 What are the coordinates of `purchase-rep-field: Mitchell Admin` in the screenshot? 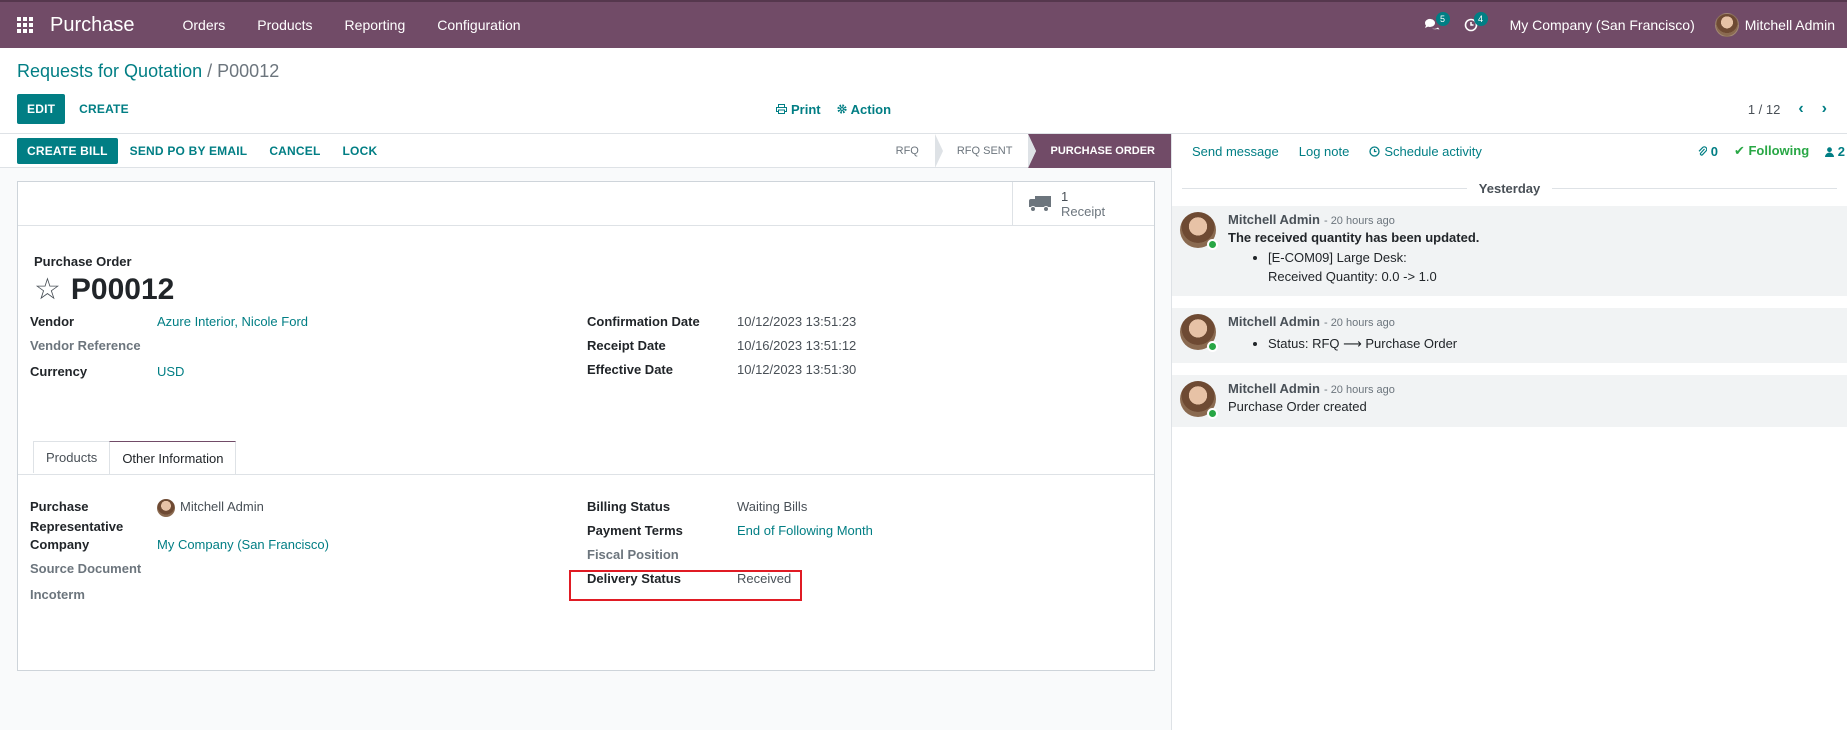 It's located at (210, 508).